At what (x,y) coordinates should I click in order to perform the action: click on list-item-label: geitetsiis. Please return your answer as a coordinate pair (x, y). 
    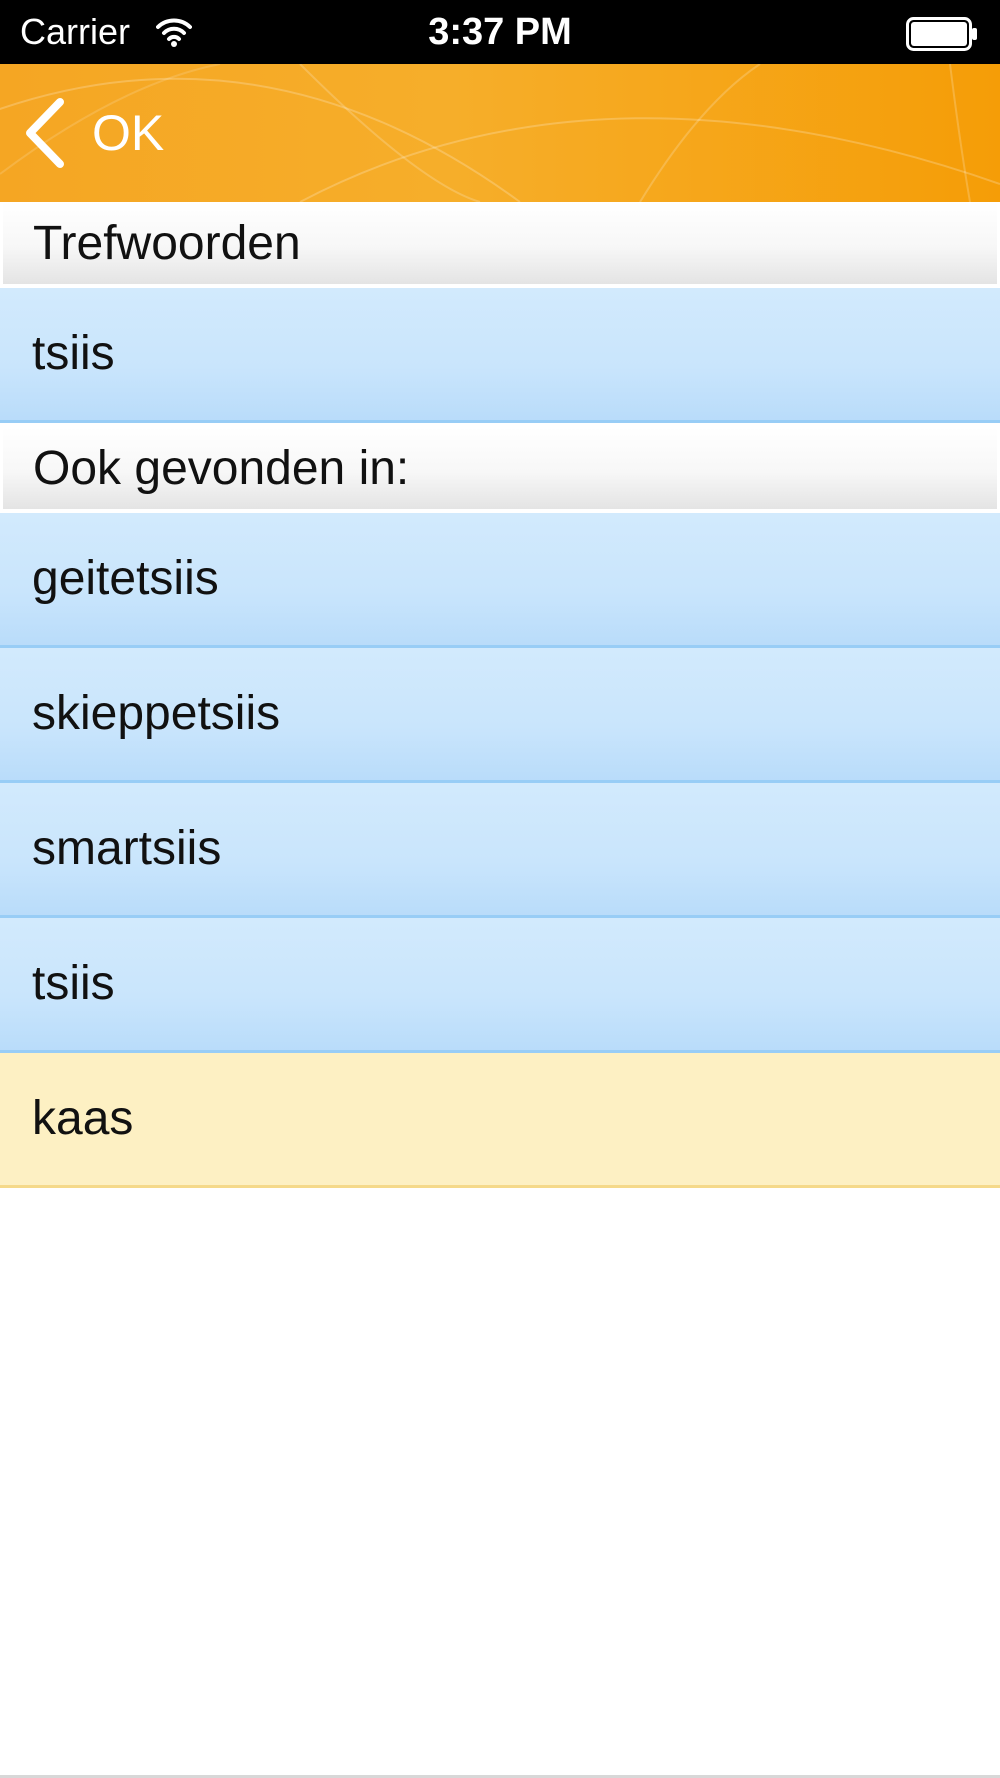
    Looking at the image, I should click on (125, 578).